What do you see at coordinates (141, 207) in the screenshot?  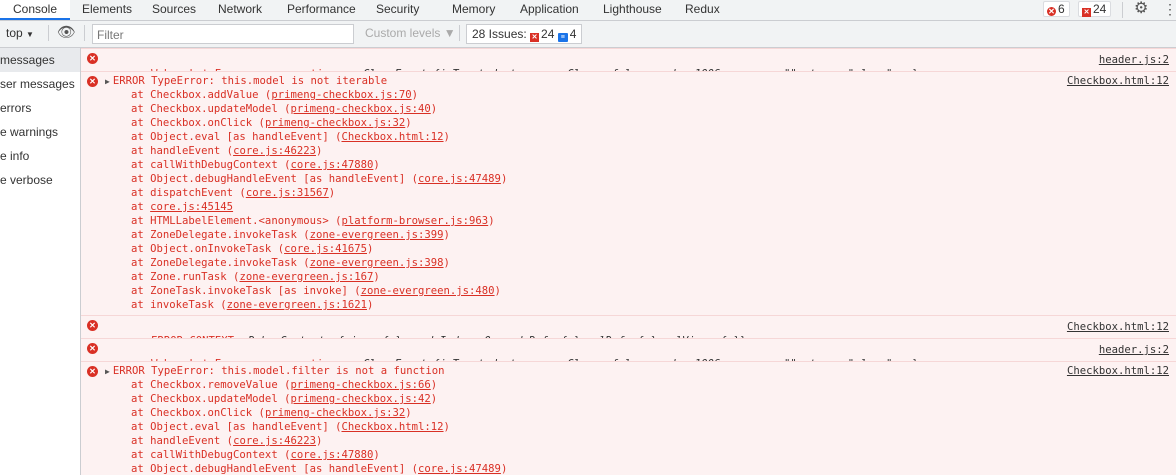 I see `stack-frame-function: at` at bounding box center [141, 207].